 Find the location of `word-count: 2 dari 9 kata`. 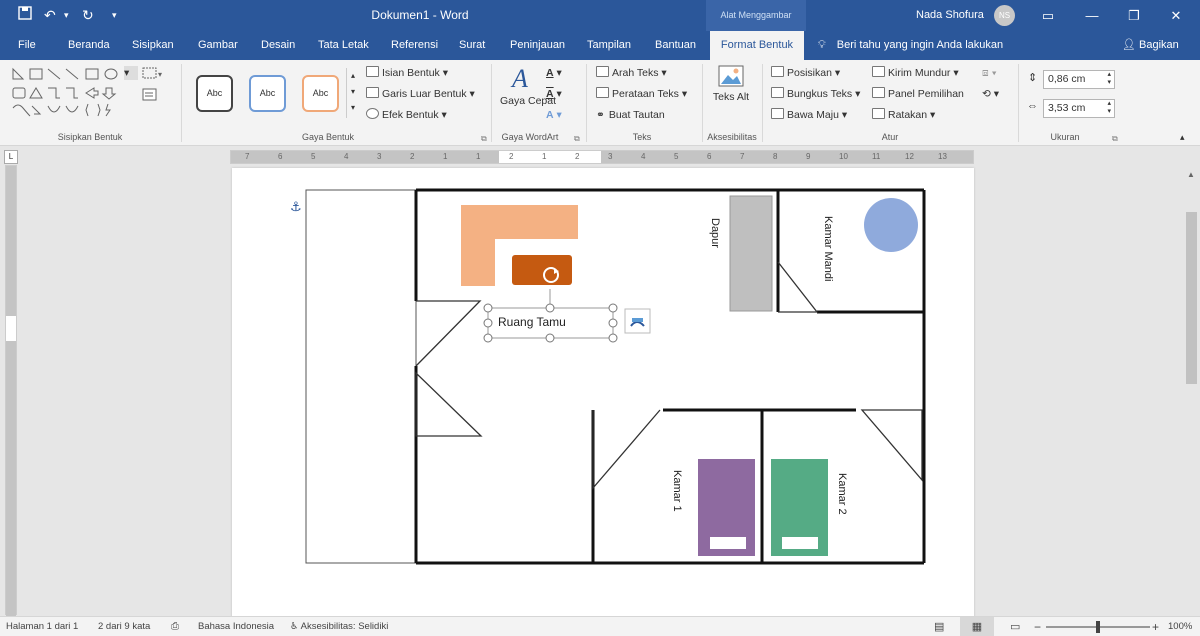

word-count: 2 dari 9 kata is located at coordinates (124, 626).